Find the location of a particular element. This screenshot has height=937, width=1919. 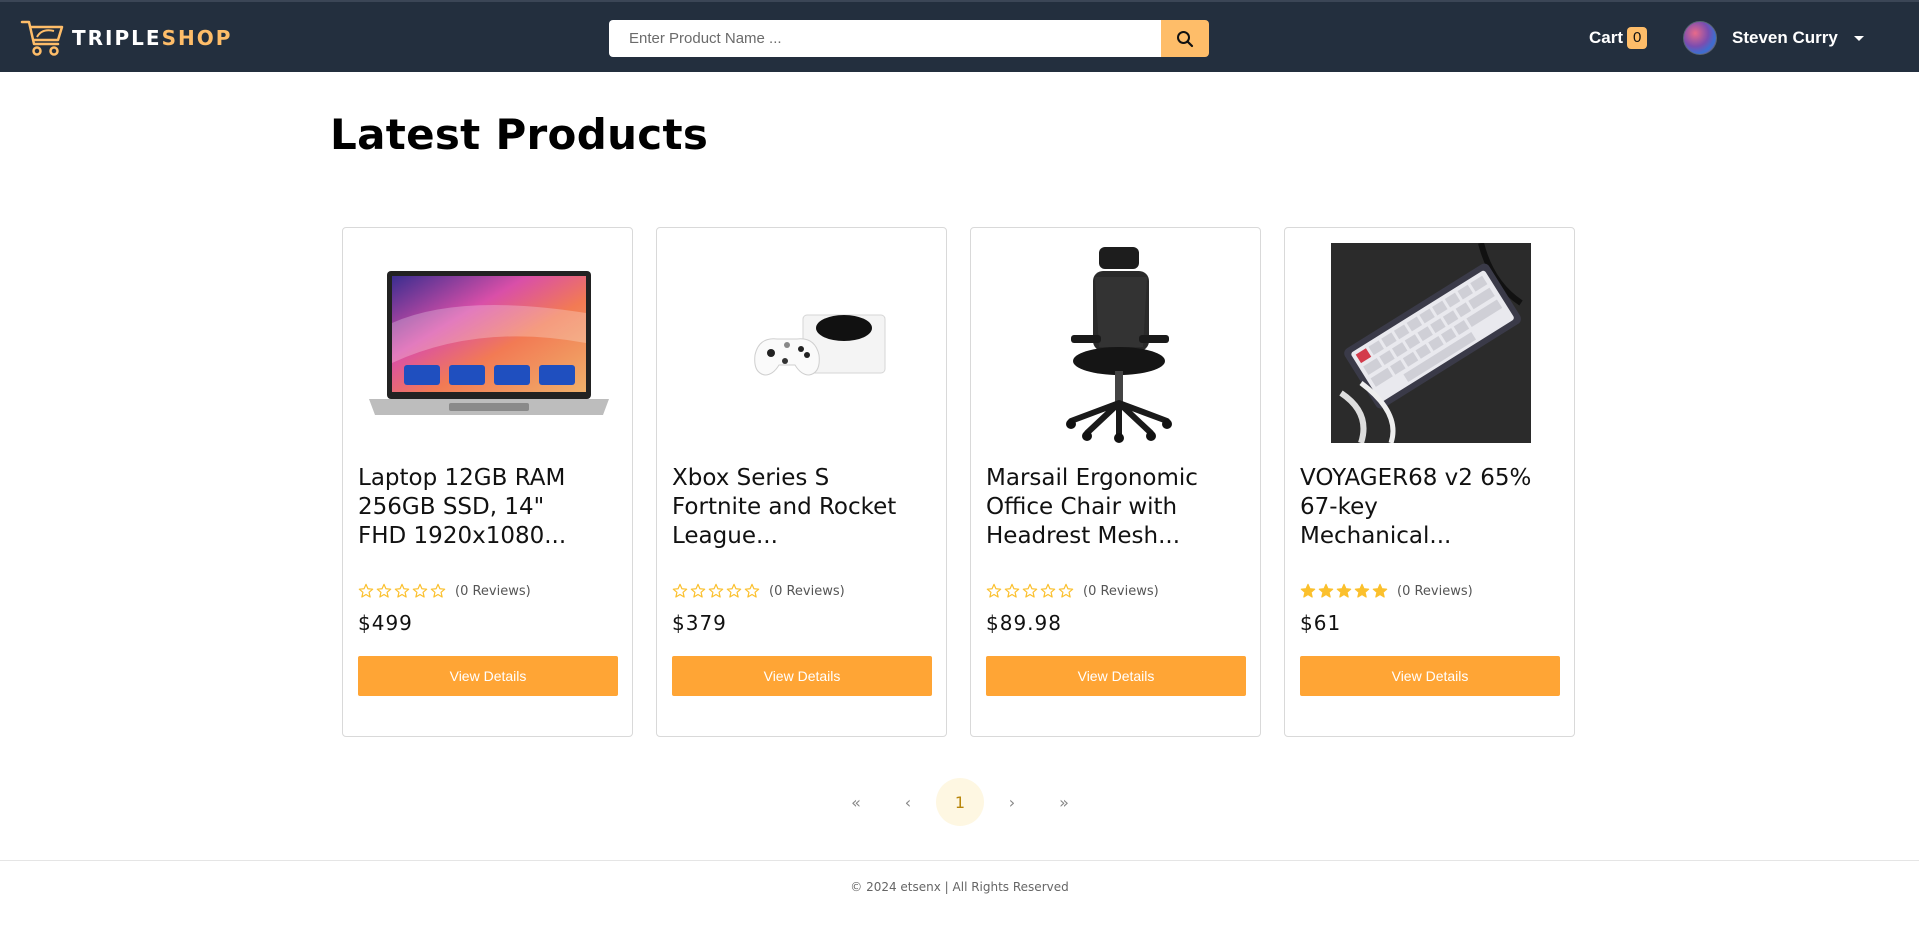

cart-count-badge: 0 is located at coordinates (1637, 38).